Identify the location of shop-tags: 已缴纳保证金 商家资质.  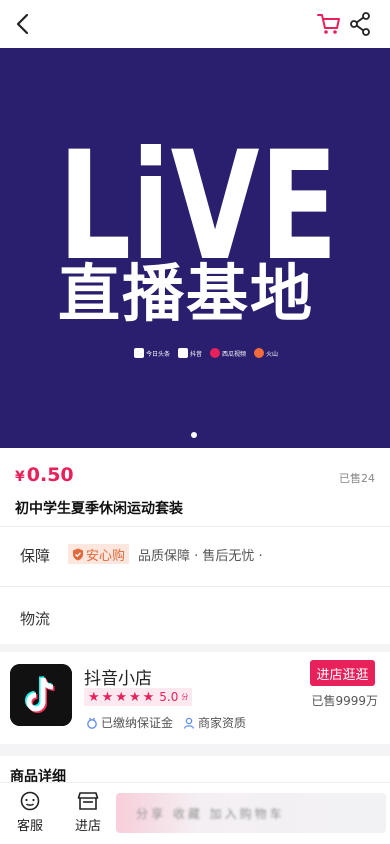
(166, 722).